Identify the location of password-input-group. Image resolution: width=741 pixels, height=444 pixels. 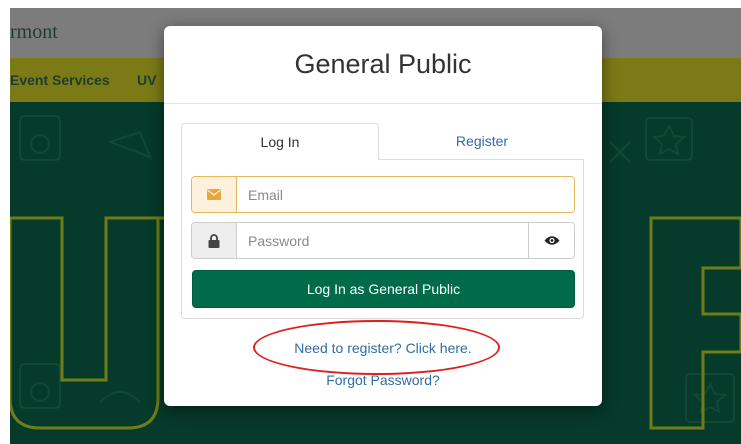
(383, 240).